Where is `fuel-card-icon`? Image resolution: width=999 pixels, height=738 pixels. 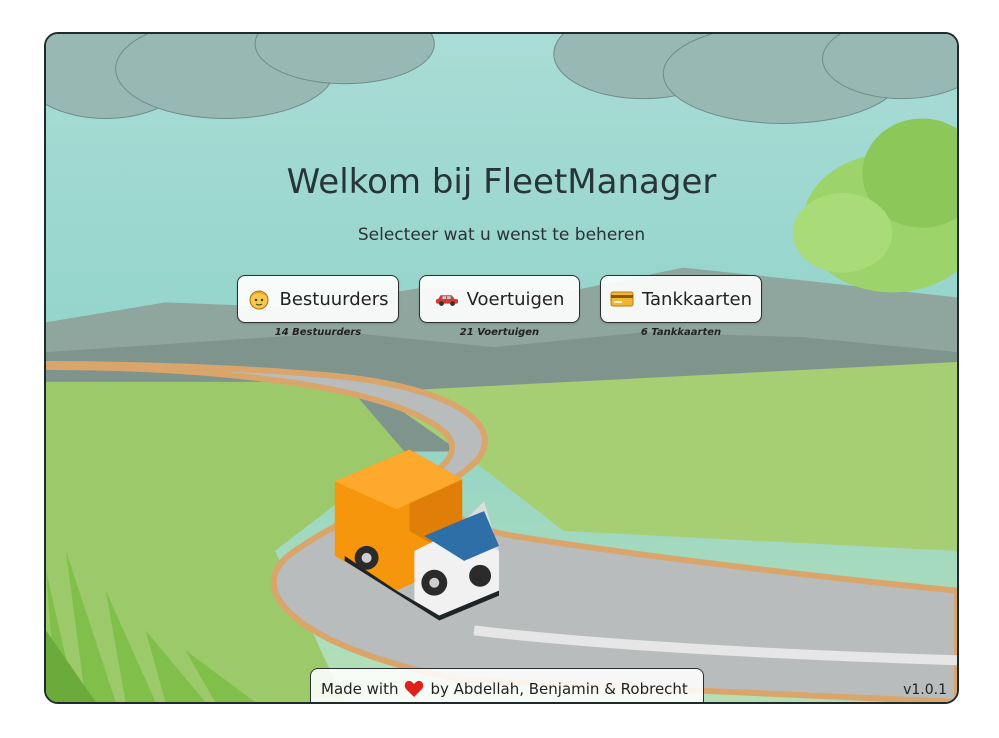
fuel-card-icon is located at coordinates (622, 299).